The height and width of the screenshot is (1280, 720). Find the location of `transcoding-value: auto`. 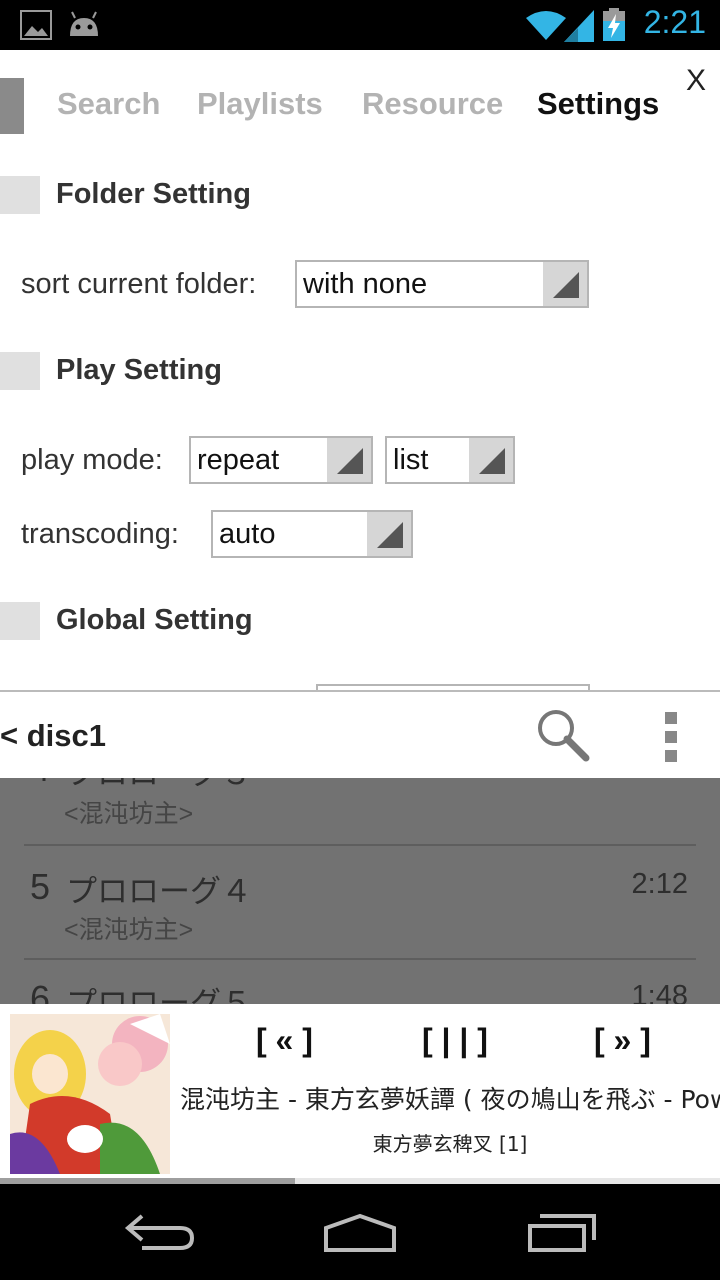

transcoding-value: auto is located at coordinates (247, 534).